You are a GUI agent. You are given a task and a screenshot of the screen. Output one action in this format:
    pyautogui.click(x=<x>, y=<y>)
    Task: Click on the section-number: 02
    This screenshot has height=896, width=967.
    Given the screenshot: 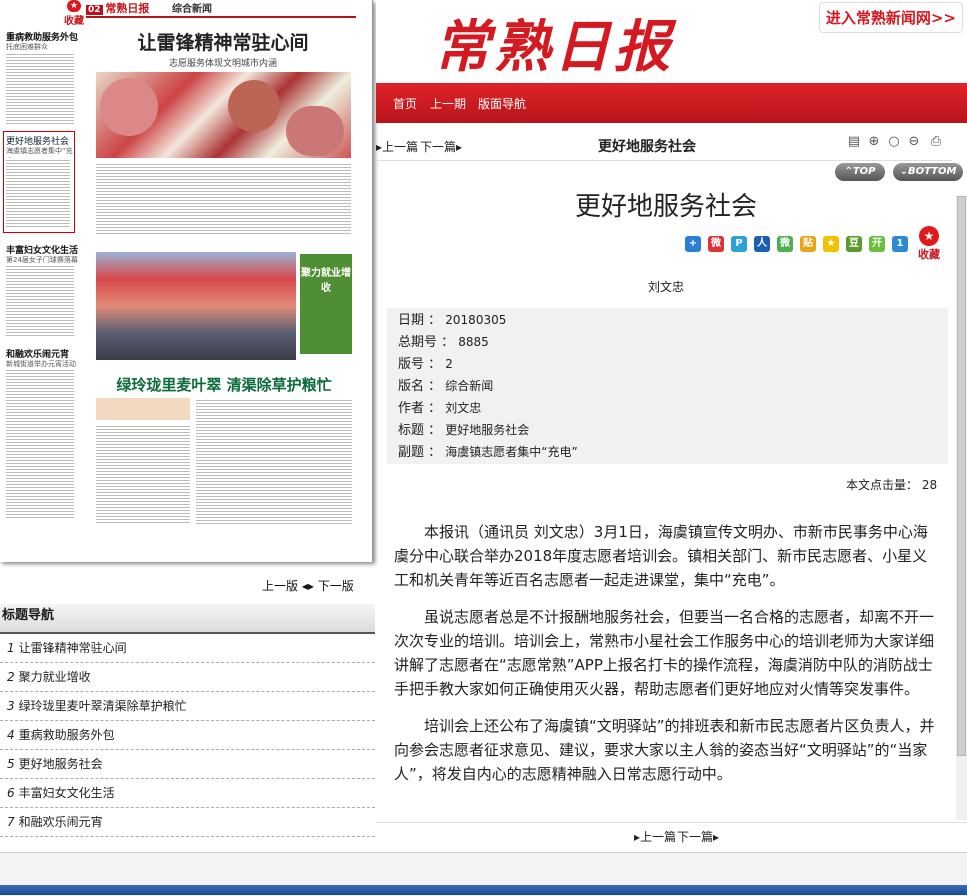 What is the action you would take?
    pyautogui.click(x=94, y=10)
    